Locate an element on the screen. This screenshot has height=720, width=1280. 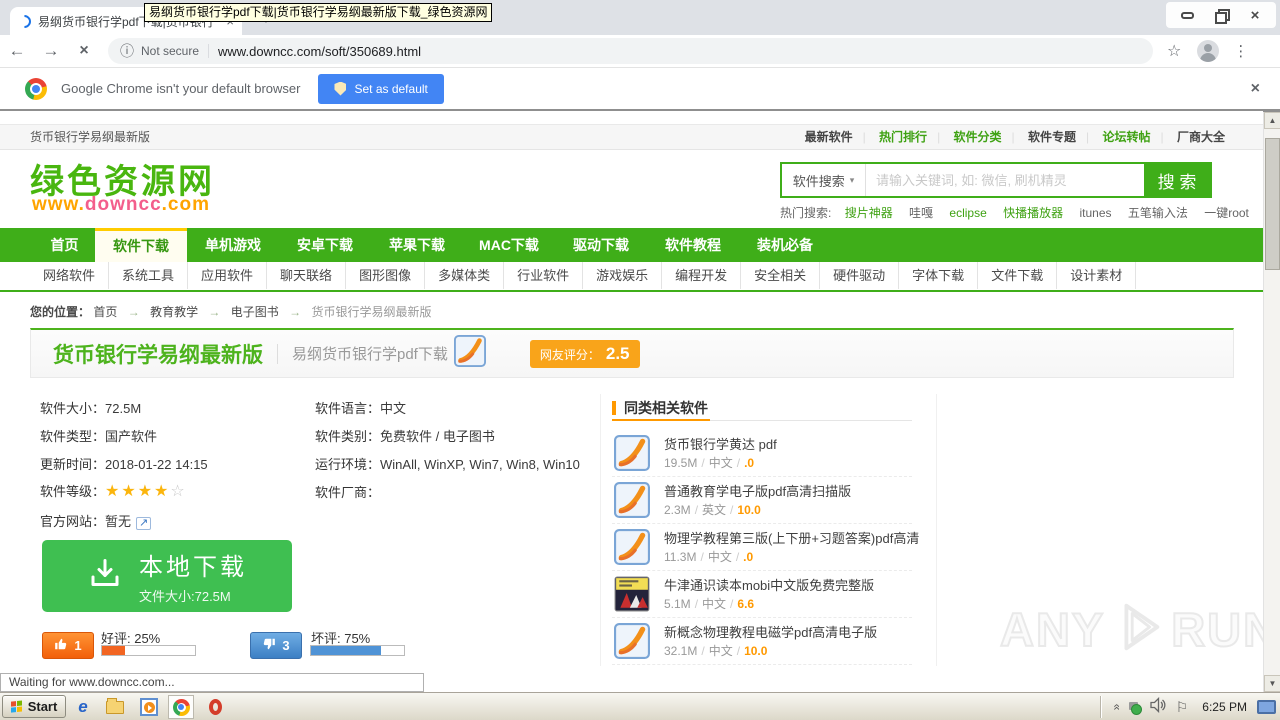
thumbs-up-button: 1 is located at coordinates (68, 645).